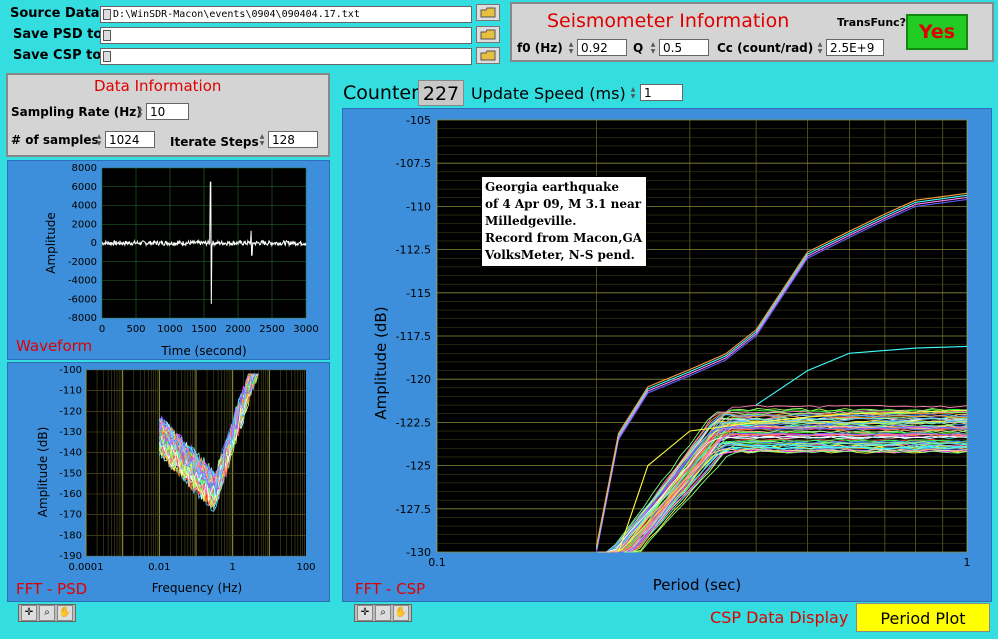 This screenshot has height=639, width=998. What do you see at coordinates (418, 120) in the screenshot?
I see `y-tick-label: -105` at bounding box center [418, 120].